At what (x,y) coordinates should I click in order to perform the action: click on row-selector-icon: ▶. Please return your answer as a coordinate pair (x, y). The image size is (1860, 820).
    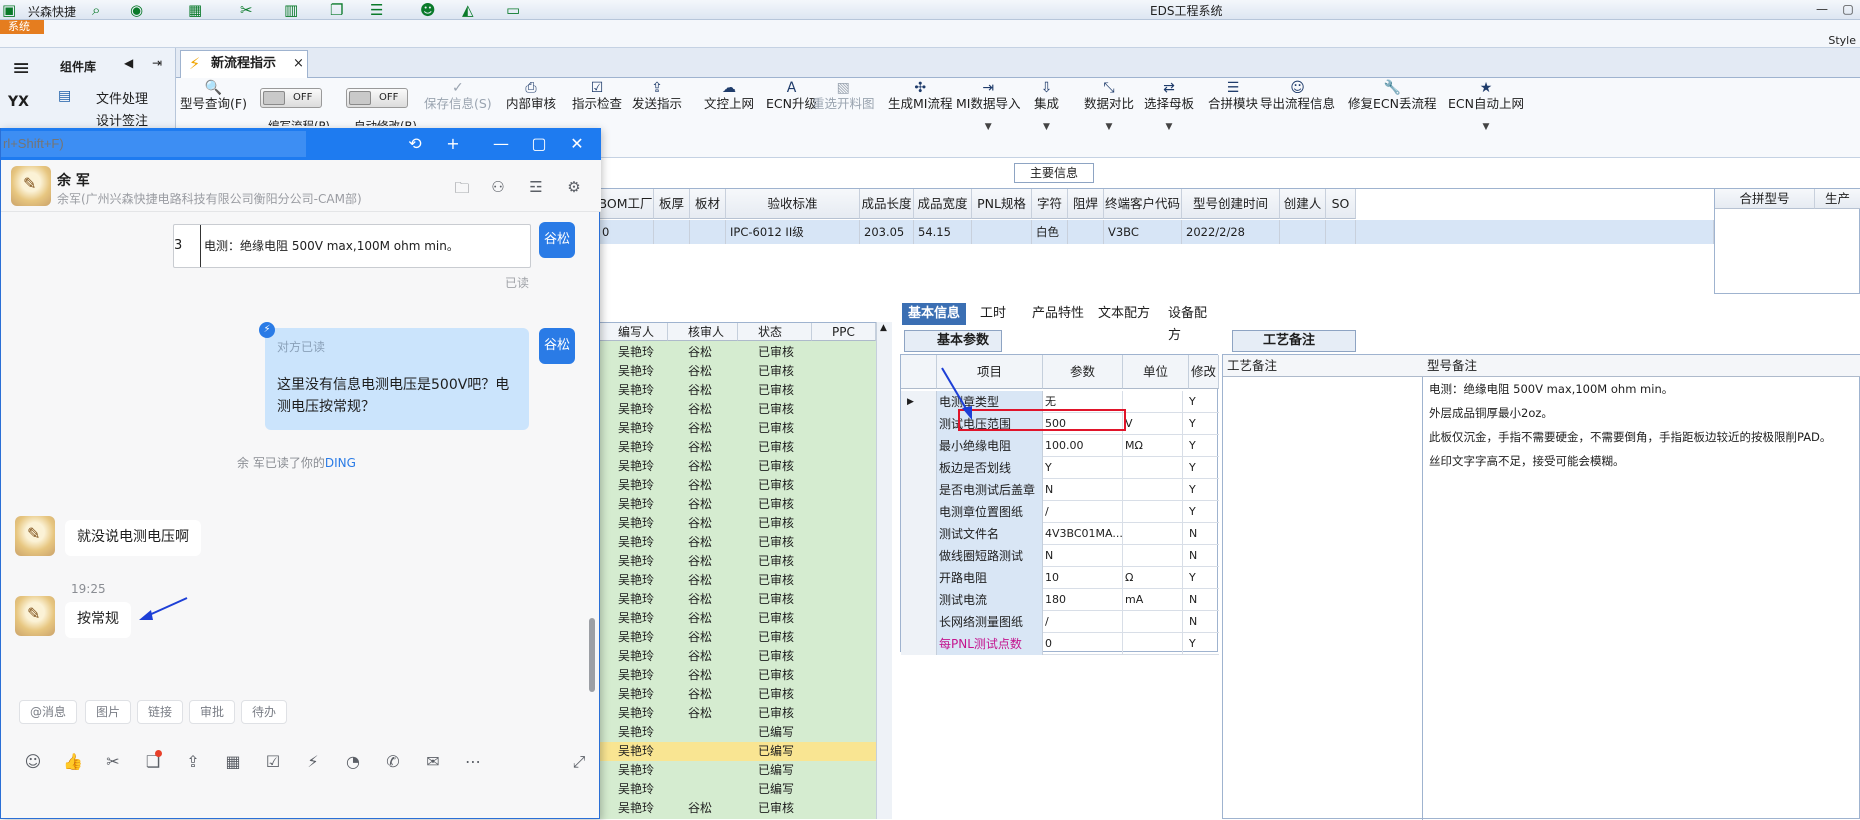
    Looking at the image, I should click on (919, 402).